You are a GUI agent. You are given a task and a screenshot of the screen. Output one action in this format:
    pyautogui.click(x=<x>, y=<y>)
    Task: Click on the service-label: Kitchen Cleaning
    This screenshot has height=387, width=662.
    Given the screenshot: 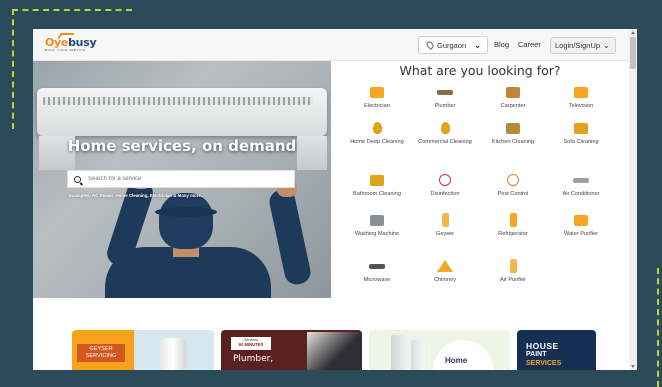 What is the action you would take?
    pyautogui.click(x=513, y=142)
    